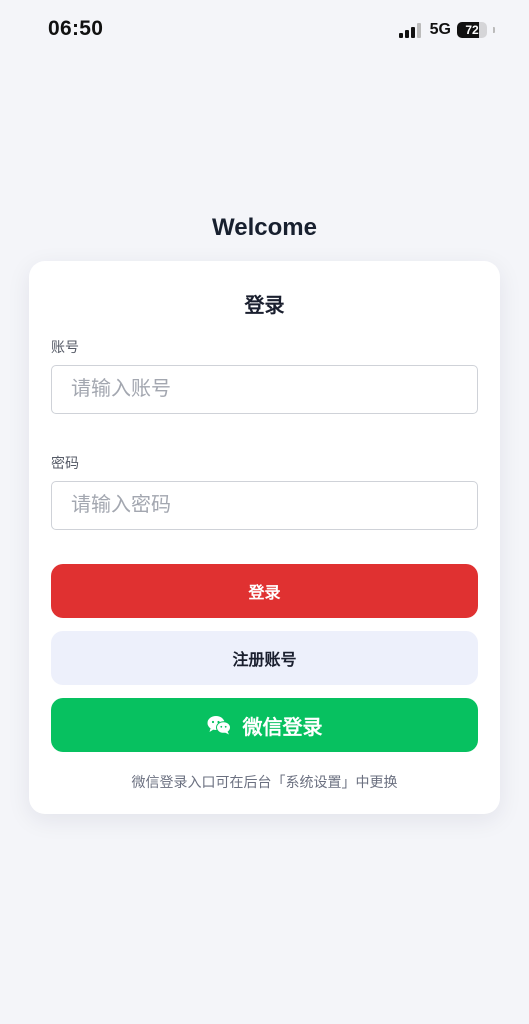 This screenshot has height=1024, width=529. I want to click on network-type: 5G, so click(440, 29).